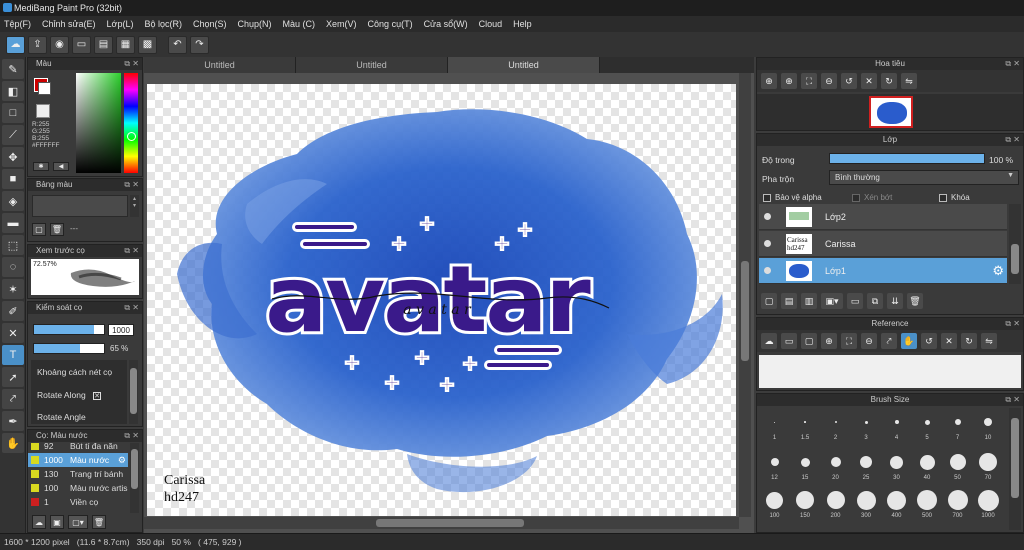 The image size is (1024, 550). I want to click on reference-rotate-left-icon: ↺, so click(929, 341).